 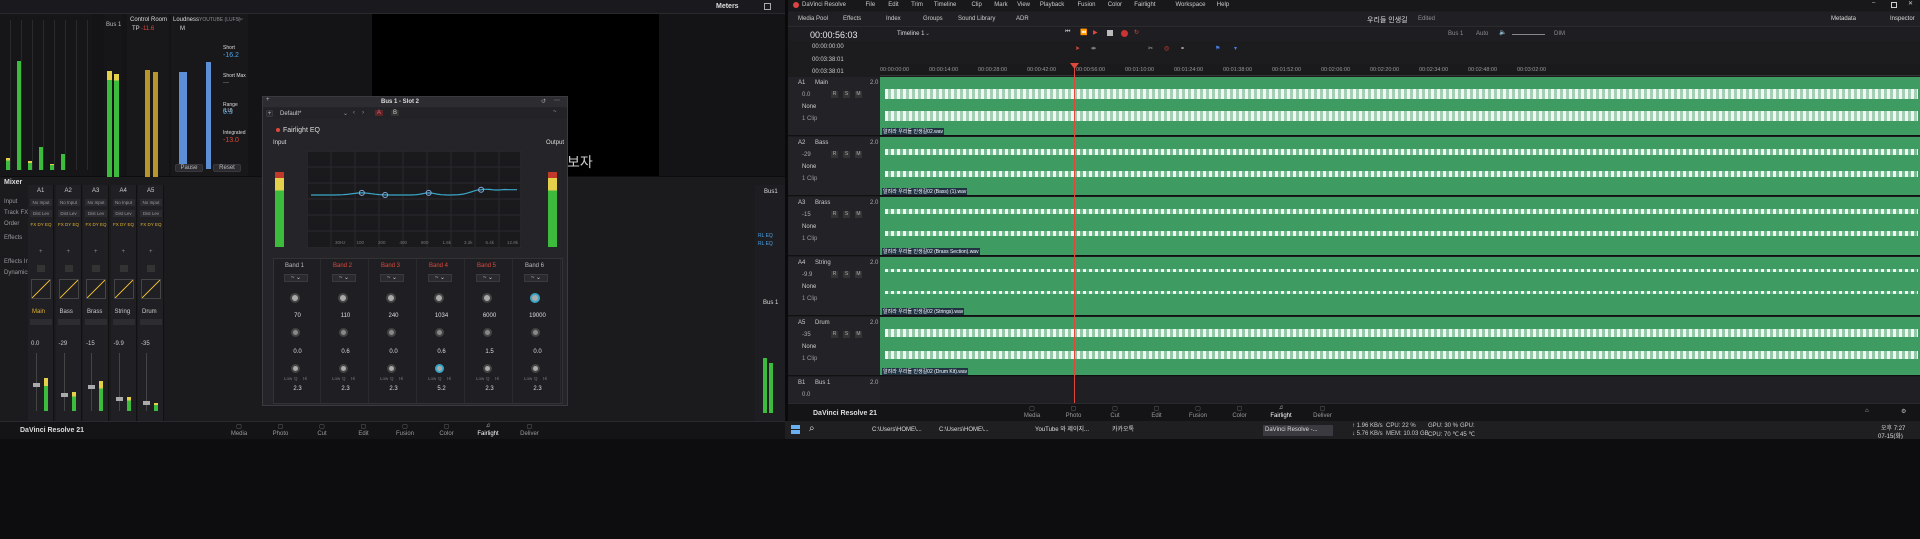 What do you see at coordinates (977, 5) in the screenshot?
I see `menu-item: Clip` at bounding box center [977, 5].